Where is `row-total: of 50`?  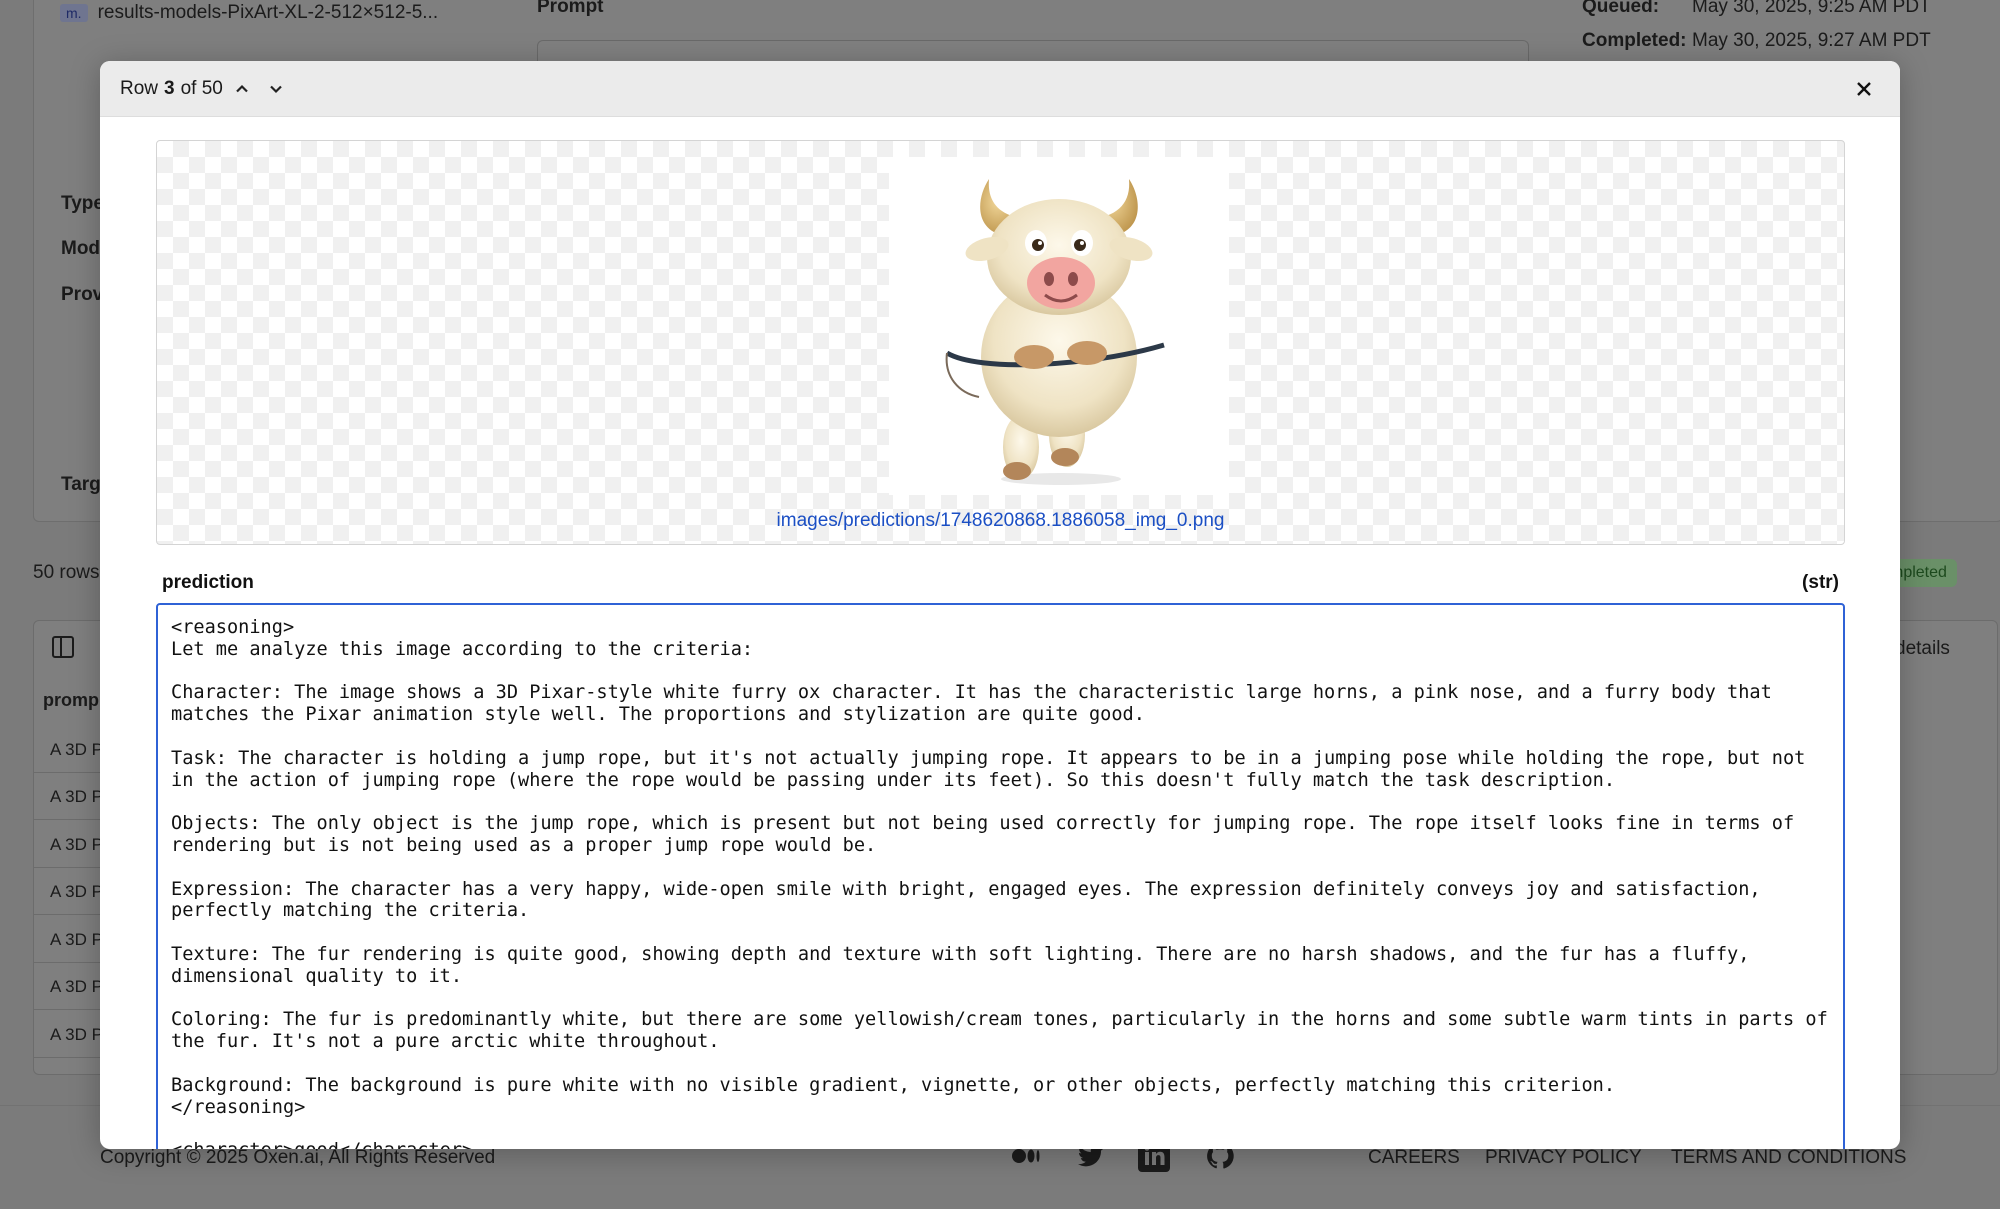 row-total: of 50 is located at coordinates (201, 88).